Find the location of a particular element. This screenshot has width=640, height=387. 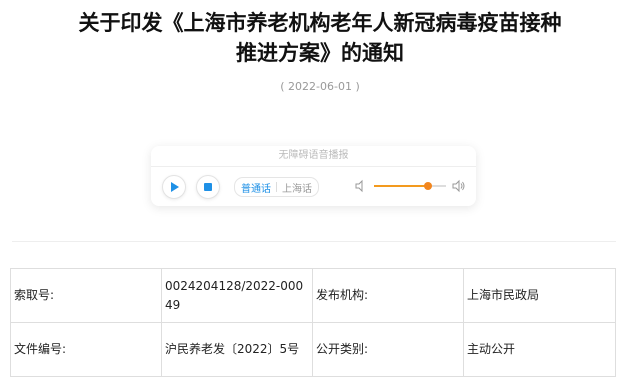

meta-value: 主动公开 is located at coordinates (539, 349).